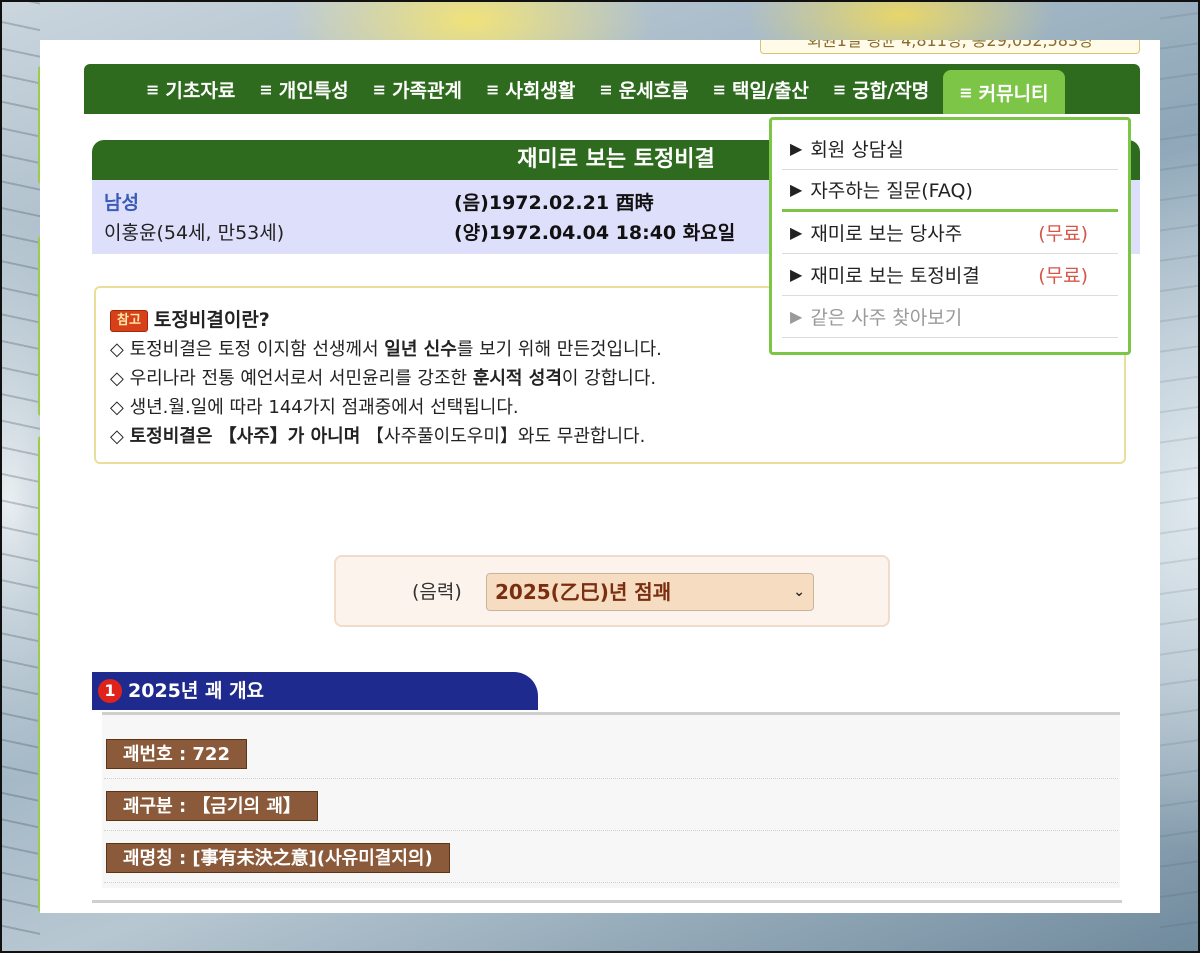  What do you see at coordinates (607, 901) in the screenshot?
I see `divider` at bounding box center [607, 901].